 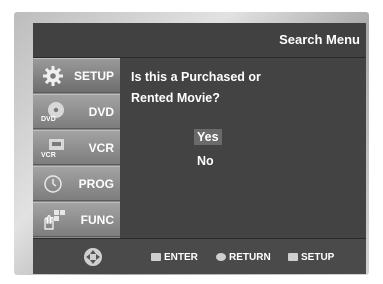 What do you see at coordinates (48, 119) in the screenshot?
I see `svg-text: DVD` at bounding box center [48, 119].